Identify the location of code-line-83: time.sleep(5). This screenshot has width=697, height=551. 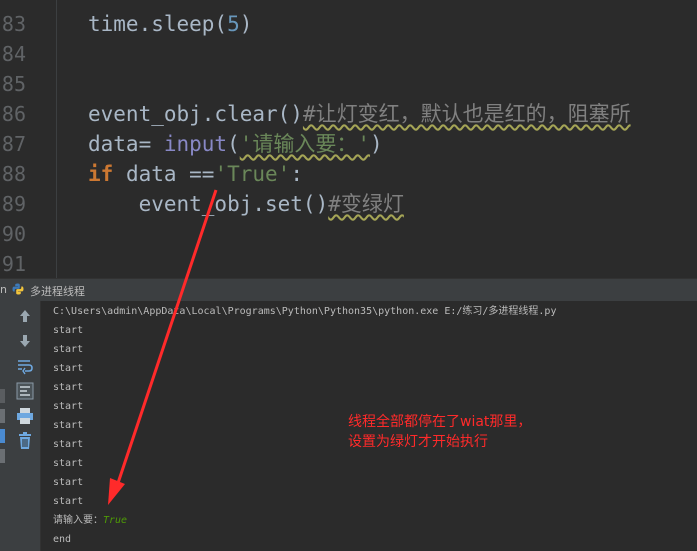
(170, 24).